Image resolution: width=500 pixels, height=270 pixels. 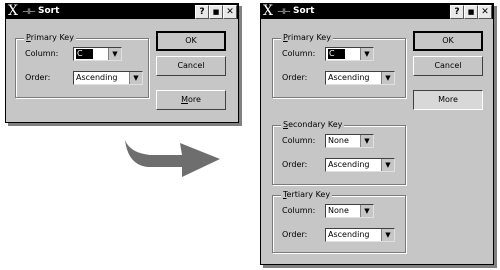 I want to click on tertiary-key-label: Tertiary Key, so click(x=307, y=195).